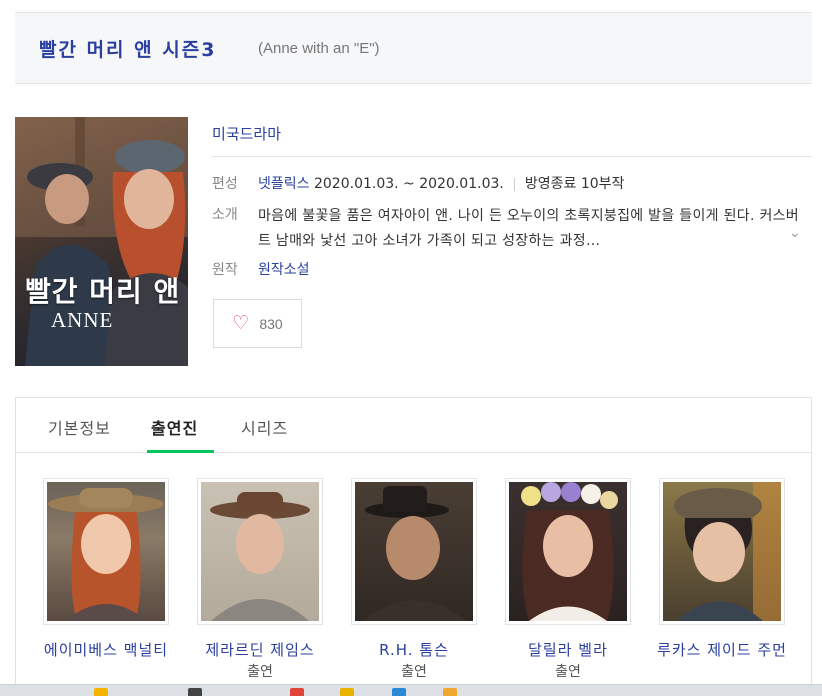 This screenshot has height=696, width=822. Describe the element at coordinates (514, 184) in the screenshot. I see `separator` at that location.